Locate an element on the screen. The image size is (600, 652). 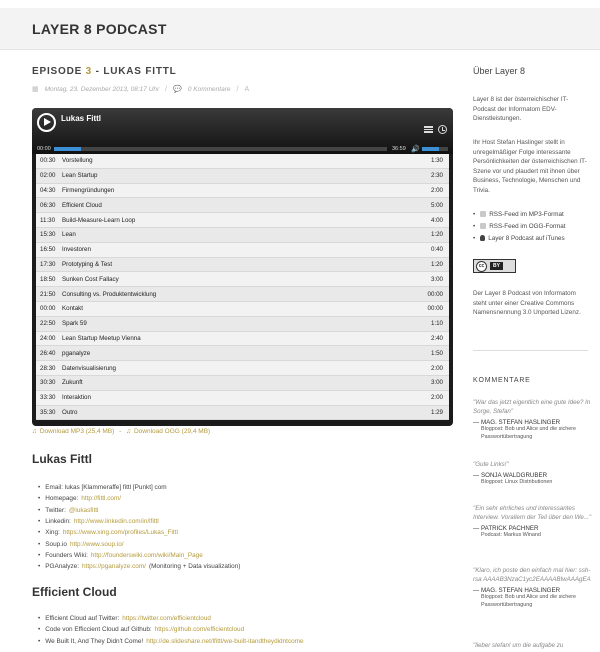
comment-author: SONJA WALDGRUBER is located at coordinates (533, 475).